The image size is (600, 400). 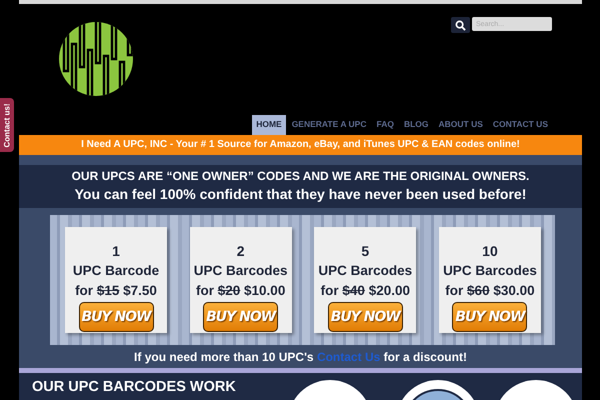 I want to click on nav-tab: ABOUT US, so click(x=460, y=125).